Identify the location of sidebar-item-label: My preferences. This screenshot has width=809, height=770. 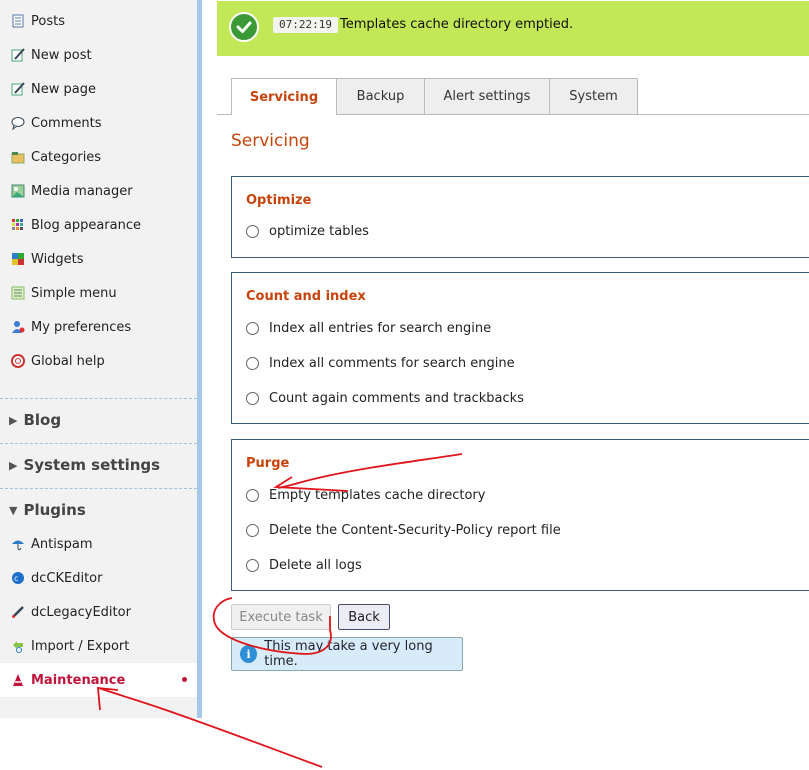
(81, 327).